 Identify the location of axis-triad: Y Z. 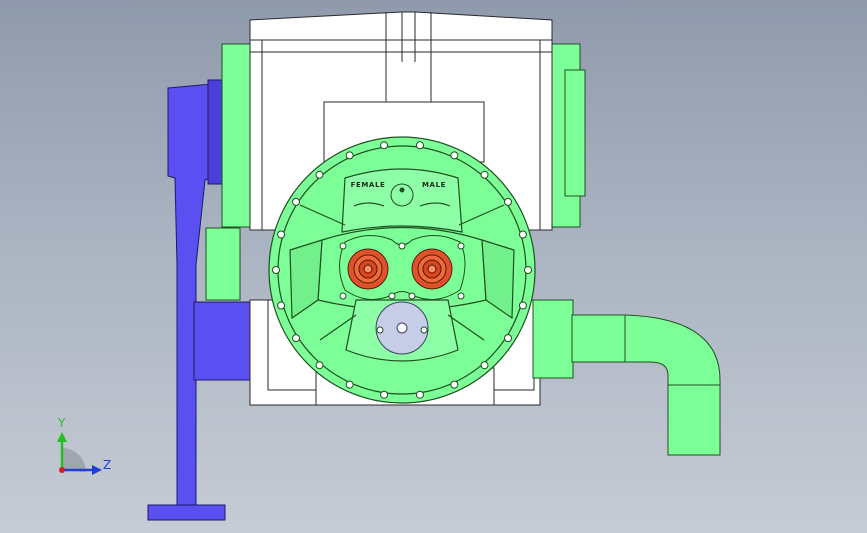
(84, 445).